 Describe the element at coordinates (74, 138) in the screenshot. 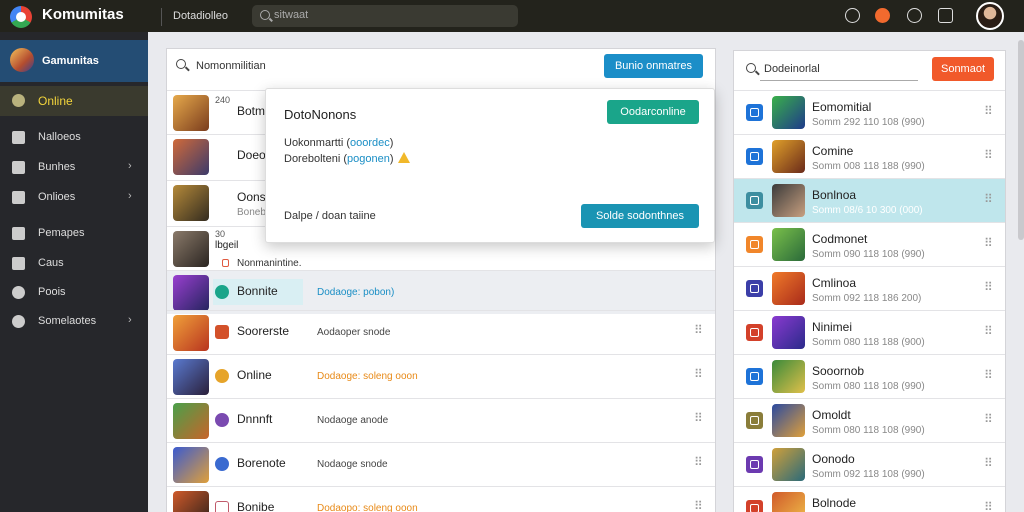

I see `sidebar-item: Nalloeos` at that location.